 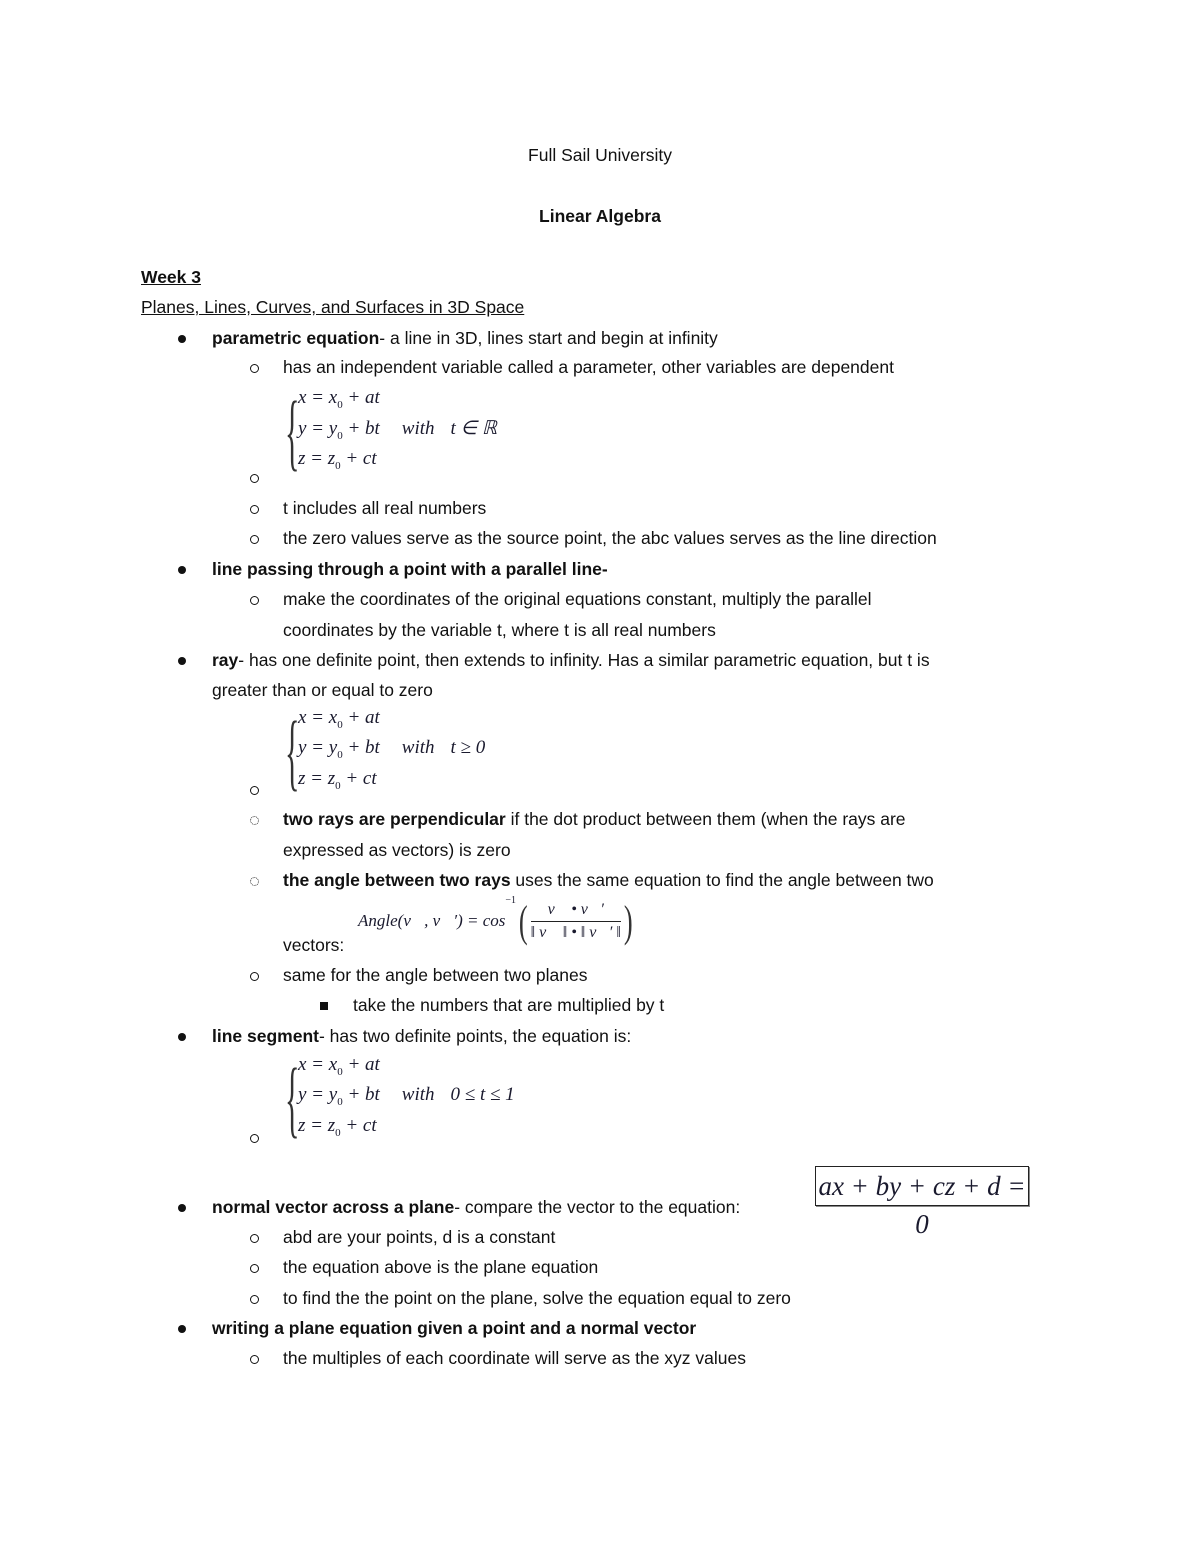 I want to click on formula-fraction: v⃗ • v⃗′ ‖ v⃗ ‖ • ‖ v⃗′ ‖, so click(x=575, y=921).